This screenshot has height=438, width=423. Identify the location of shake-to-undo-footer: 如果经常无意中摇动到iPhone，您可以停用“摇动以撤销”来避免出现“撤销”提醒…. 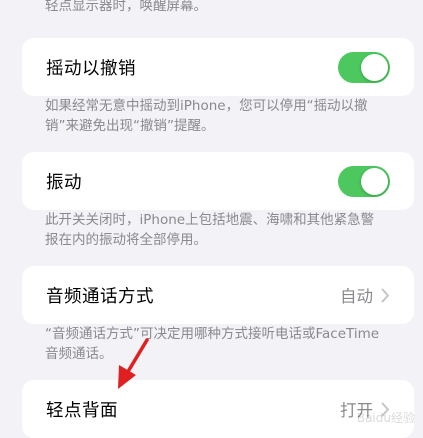
(206, 116).